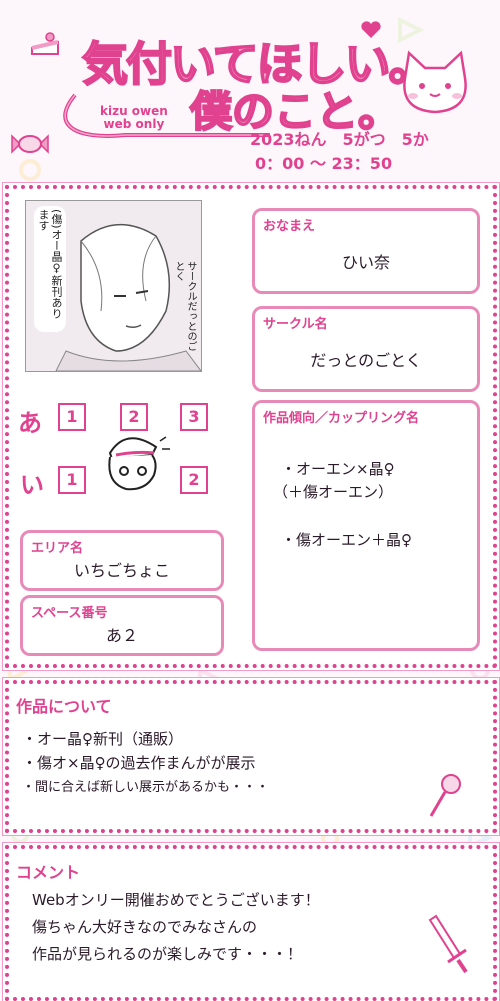  I want to click on area-value: いちごちょこ, so click(121, 570).